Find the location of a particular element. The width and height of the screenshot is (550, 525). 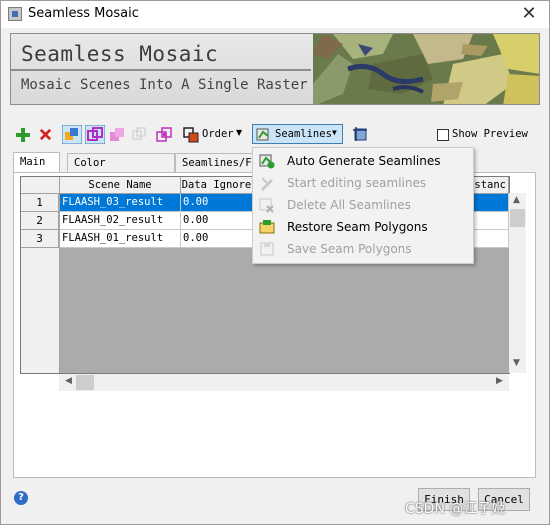

overlap-icon is located at coordinates (164, 134).